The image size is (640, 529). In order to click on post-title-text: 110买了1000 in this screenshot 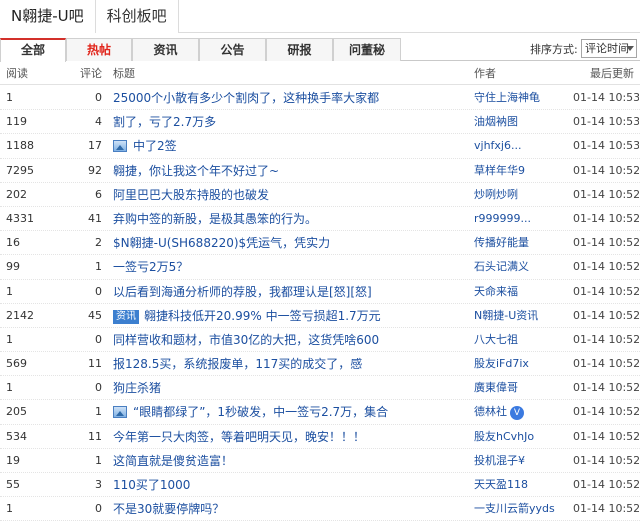, I will do `click(151, 485)`.